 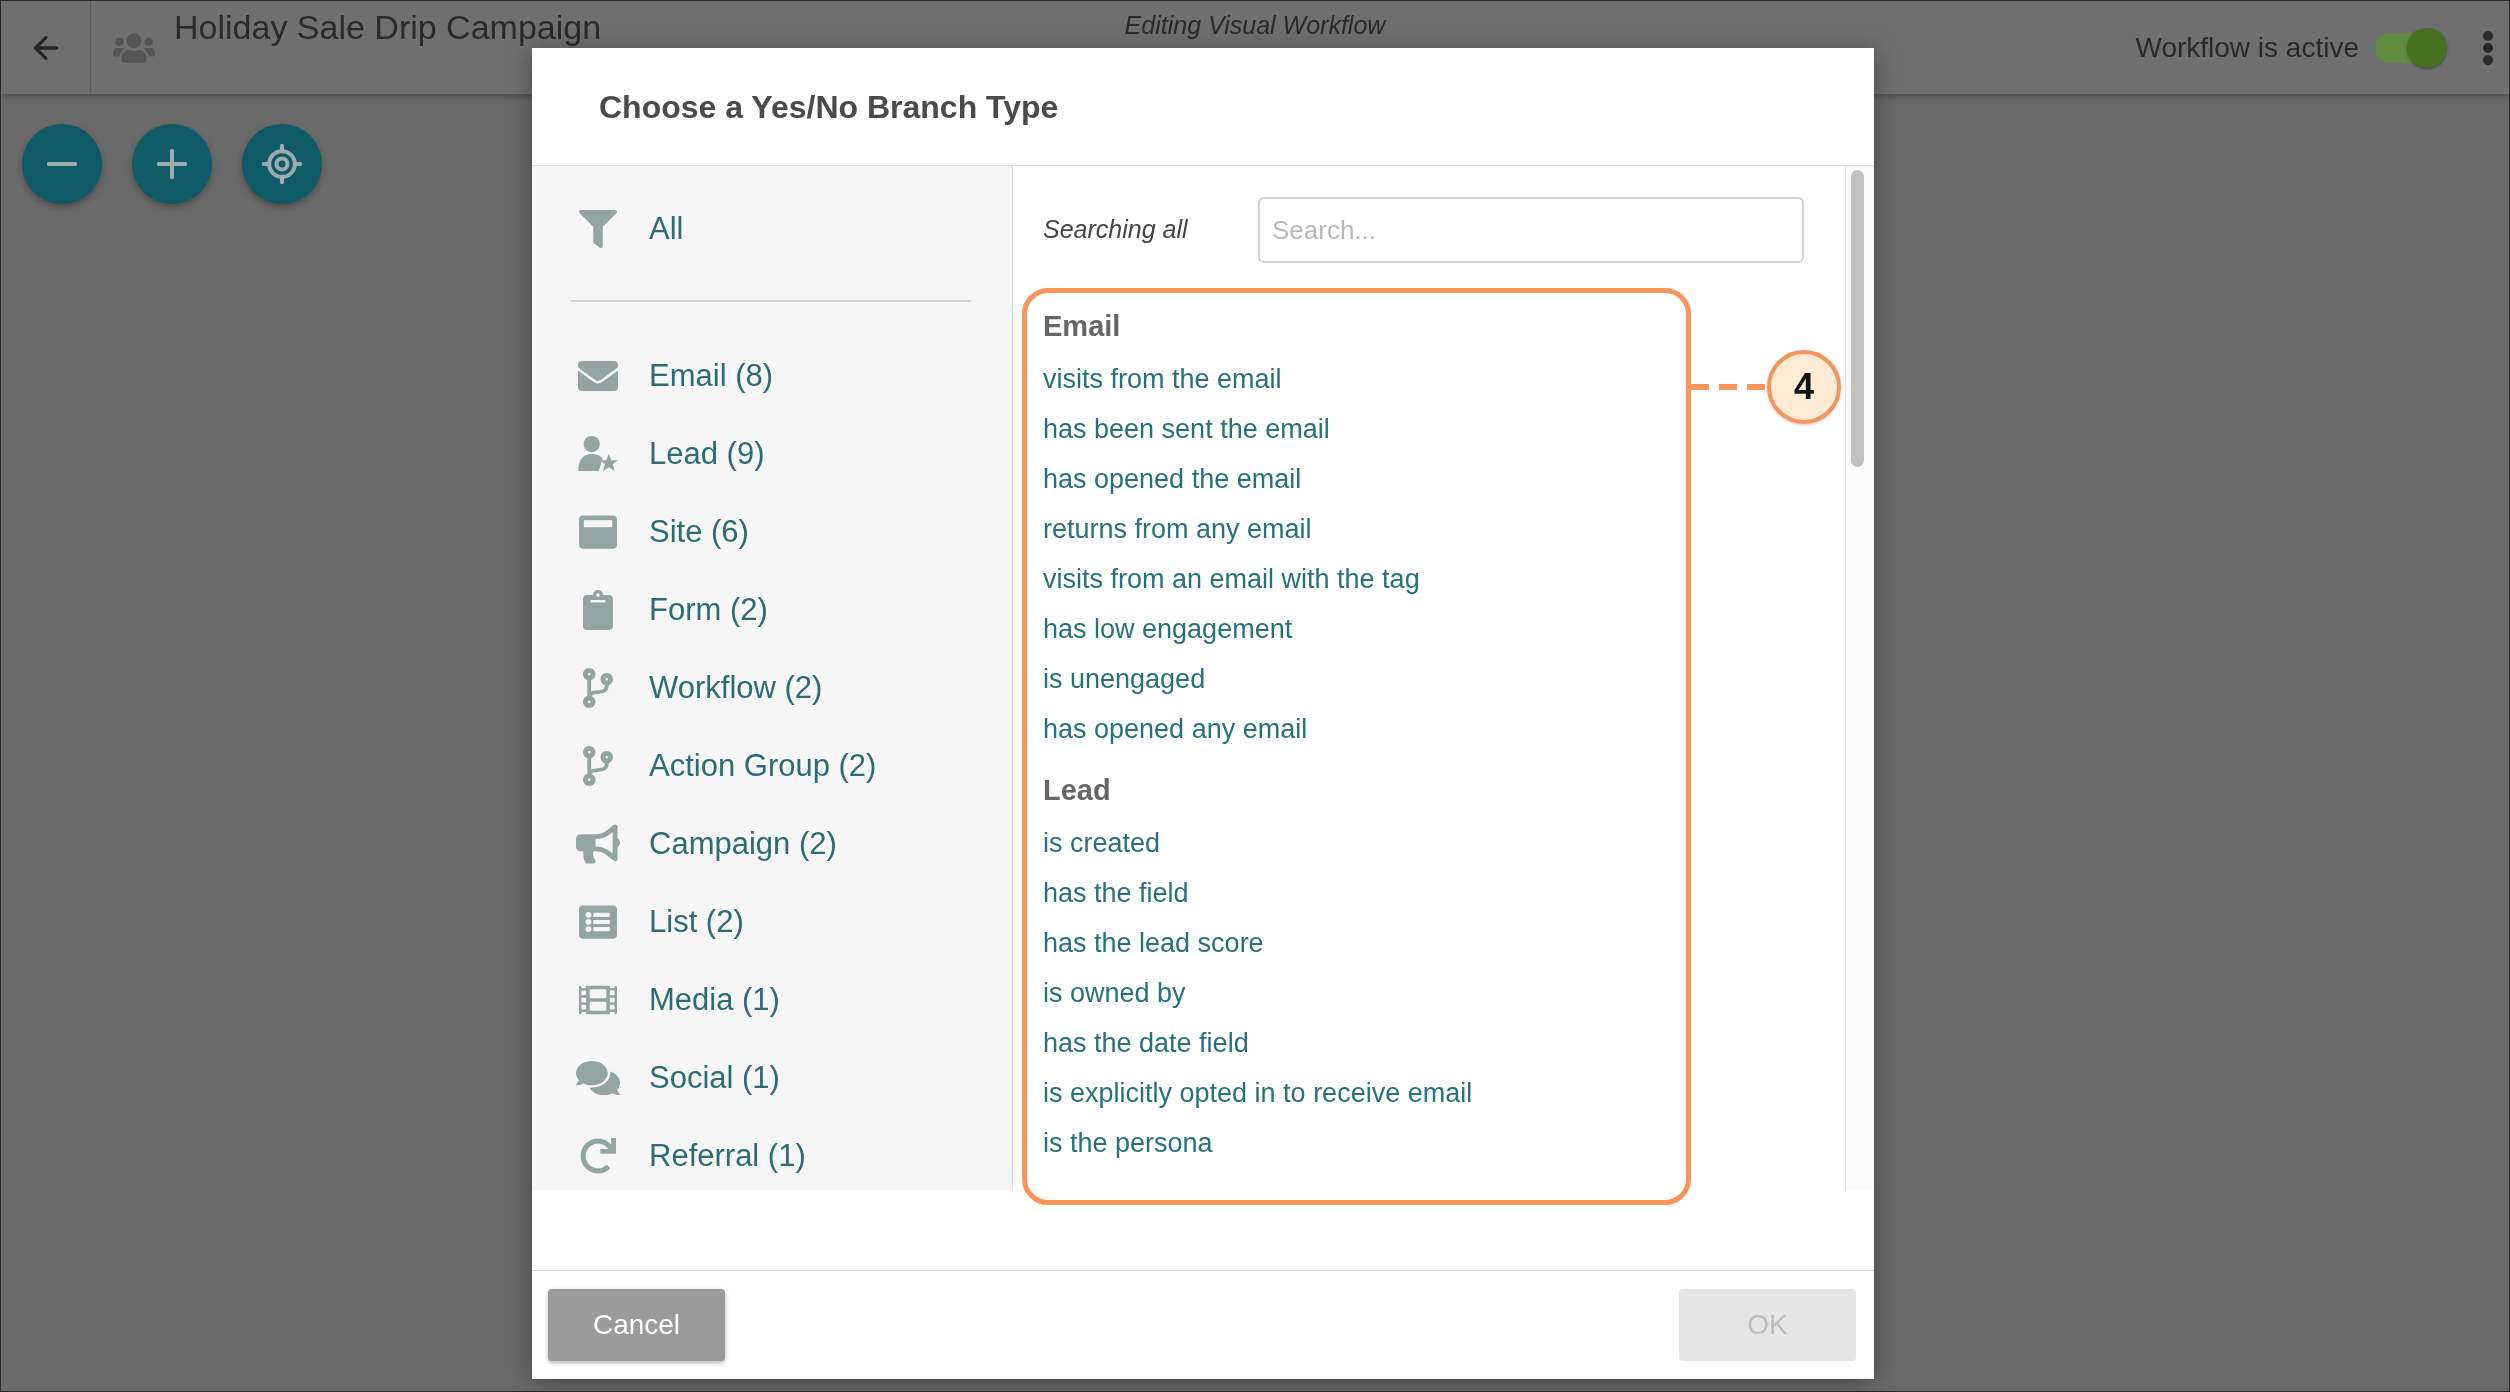 I want to click on category-item: Form (2), so click(x=772, y=610).